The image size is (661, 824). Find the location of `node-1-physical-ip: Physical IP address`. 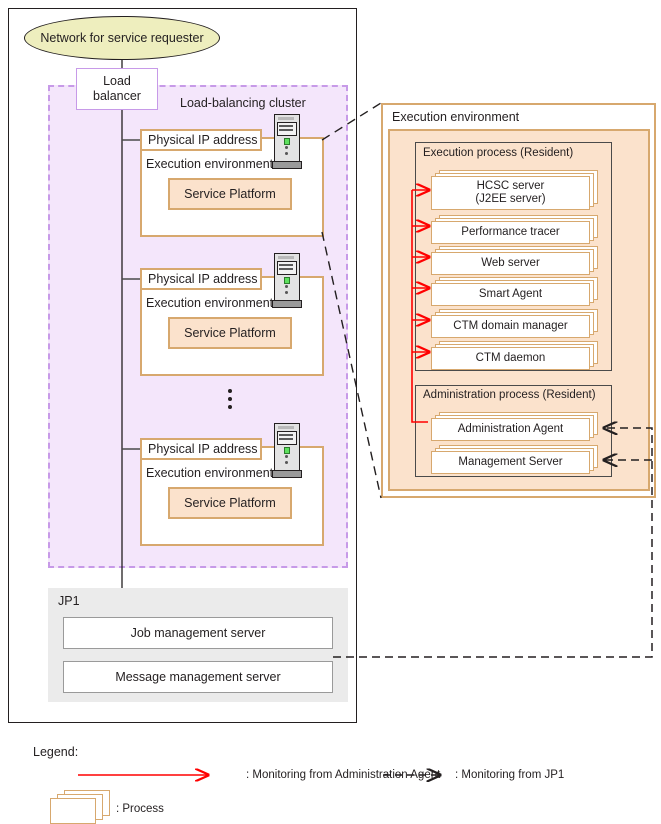

node-1-physical-ip: Physical IP address is located at coordinates (201, 140).